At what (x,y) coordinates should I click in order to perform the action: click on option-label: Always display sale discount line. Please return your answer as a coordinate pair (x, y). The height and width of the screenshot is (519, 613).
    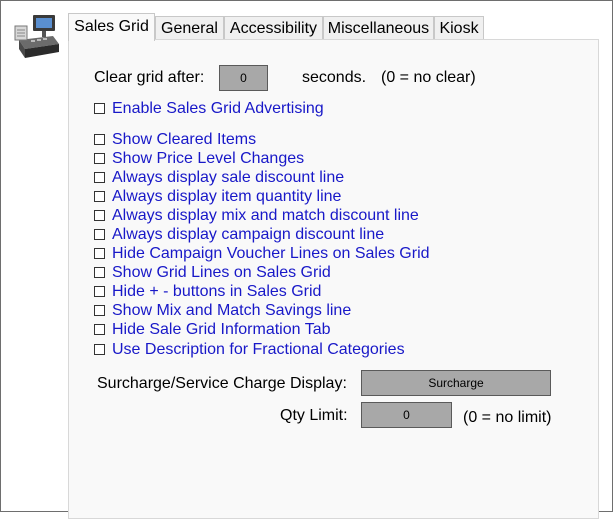
    Looking at the image, I should click on (228, 177).